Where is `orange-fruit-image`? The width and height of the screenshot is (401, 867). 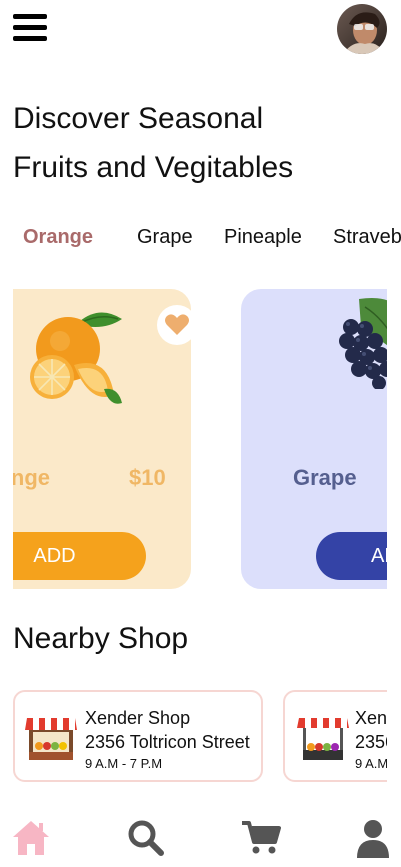 orange-fruit-image is located at coordinates (76, 358).